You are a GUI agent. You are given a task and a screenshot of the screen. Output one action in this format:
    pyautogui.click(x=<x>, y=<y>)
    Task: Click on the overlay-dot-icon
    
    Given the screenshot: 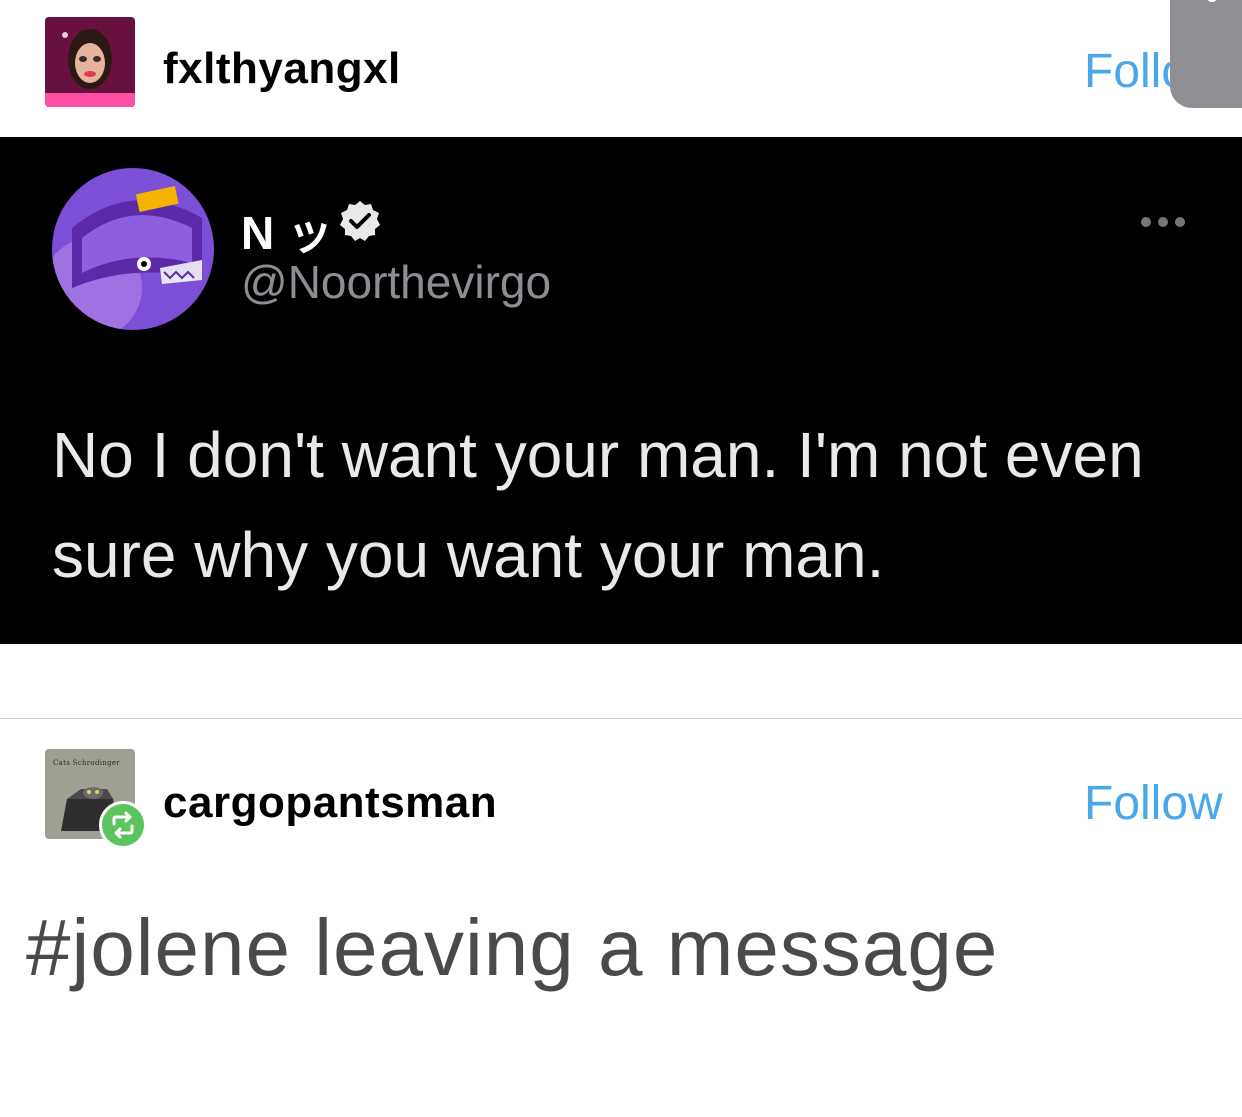 What is the action you would take?
    pyautogui.click(x=1212, y=1)
    